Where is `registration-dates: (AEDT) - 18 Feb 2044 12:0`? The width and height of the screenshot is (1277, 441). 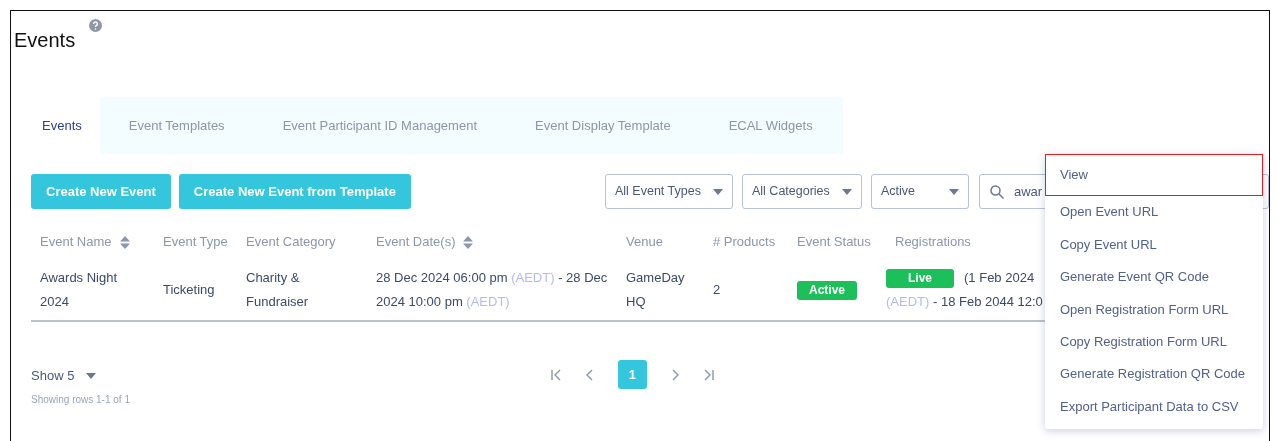 registration-dates: (AEDT) - 18 Feb 2044 12:0 is located at coordinates (964, 302).